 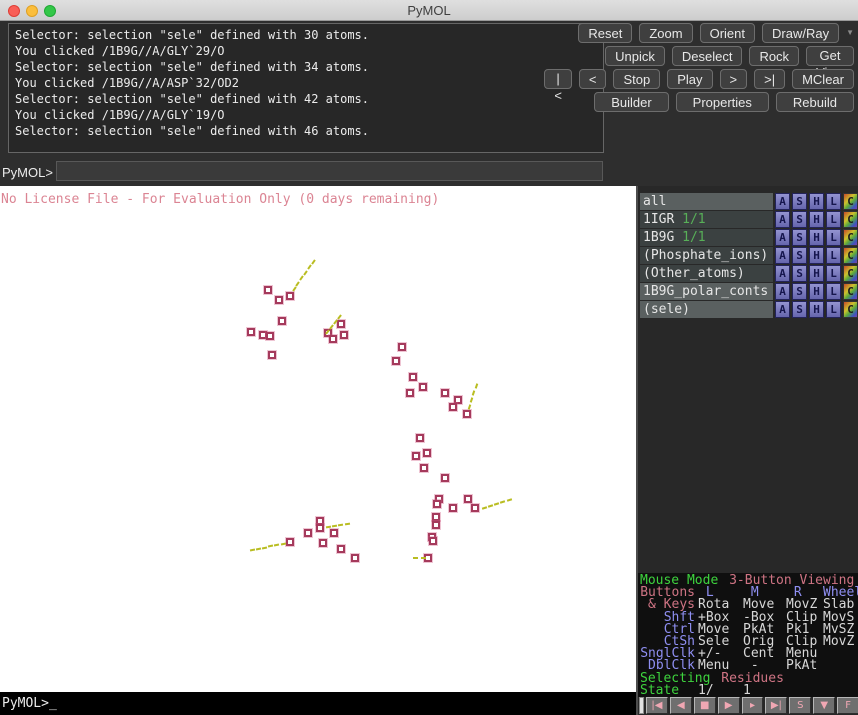 I want to click on object-row-all: all A S H L C, so click(x=748, y=201).